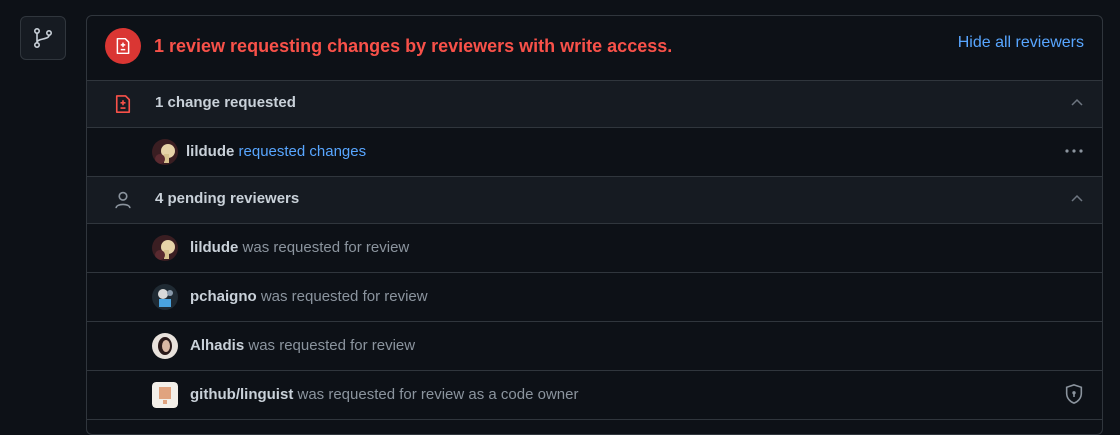  Describe the element at coordinates (227, 198) in the screenshot. I see `pending-reviewers-title: 4 pending reviewers` at that location.